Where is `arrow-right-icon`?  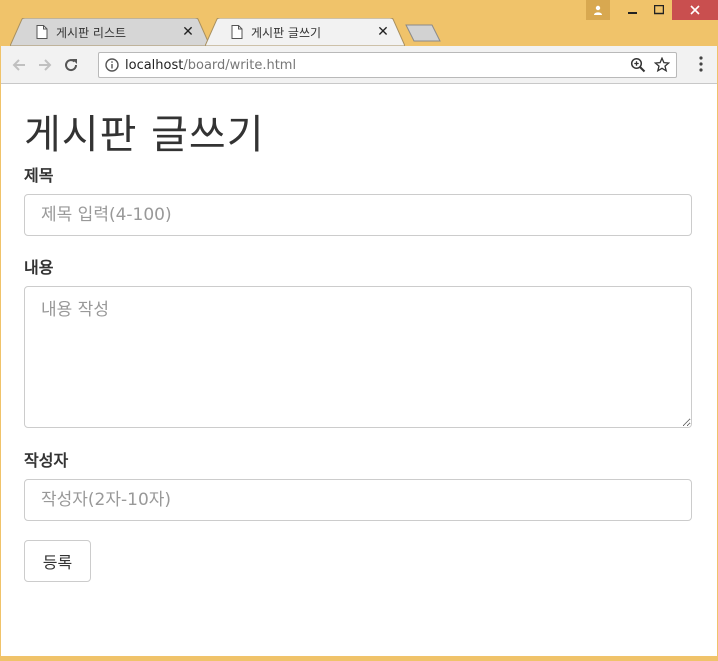 arrow-right-icon is located at coordinates (45, 64).